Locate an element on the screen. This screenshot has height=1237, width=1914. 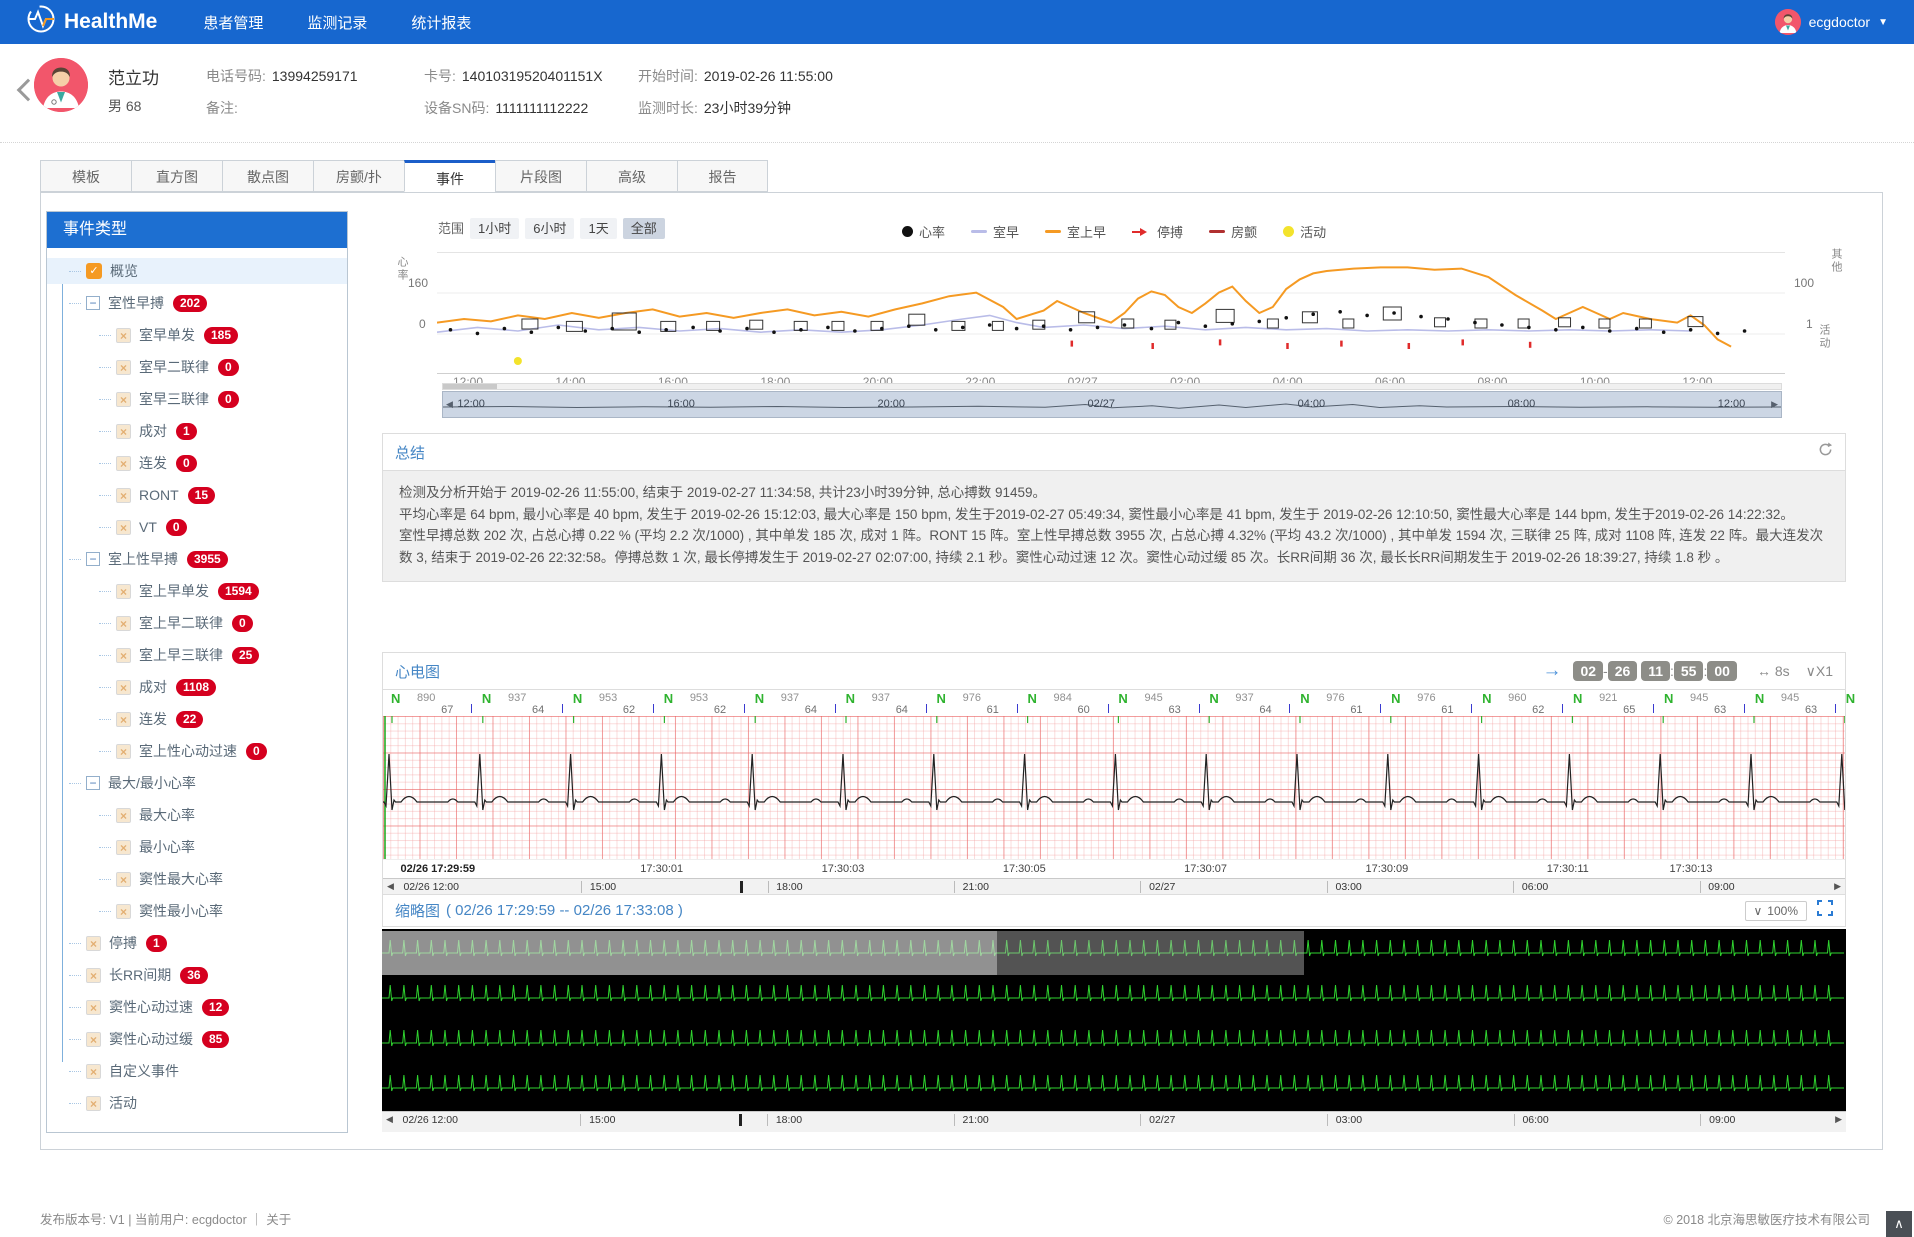
thumbnail-strip is located at coordinates (1114, 1020).